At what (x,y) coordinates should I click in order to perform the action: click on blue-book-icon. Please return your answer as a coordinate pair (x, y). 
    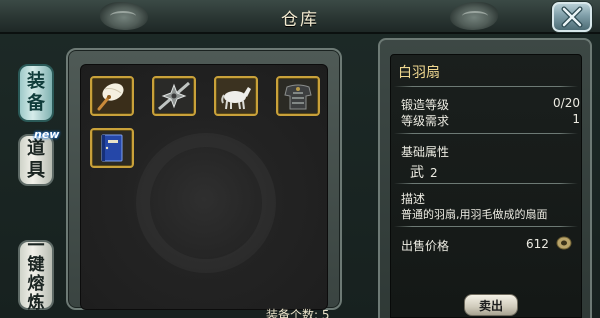
    Looking at the image, I should click on (112, 148).